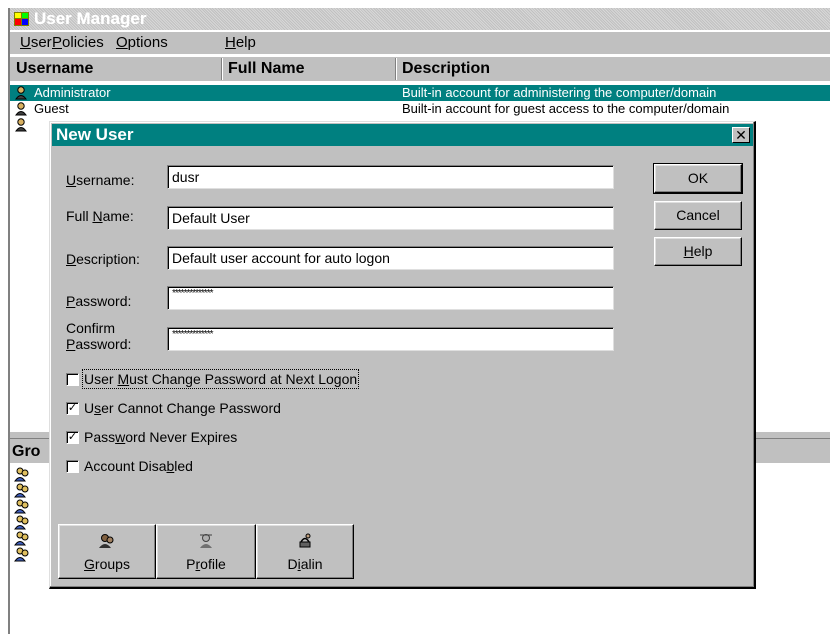 This screenshot has height=634, width=830. I want to click on dialog-title: New User, so click(95, 134).